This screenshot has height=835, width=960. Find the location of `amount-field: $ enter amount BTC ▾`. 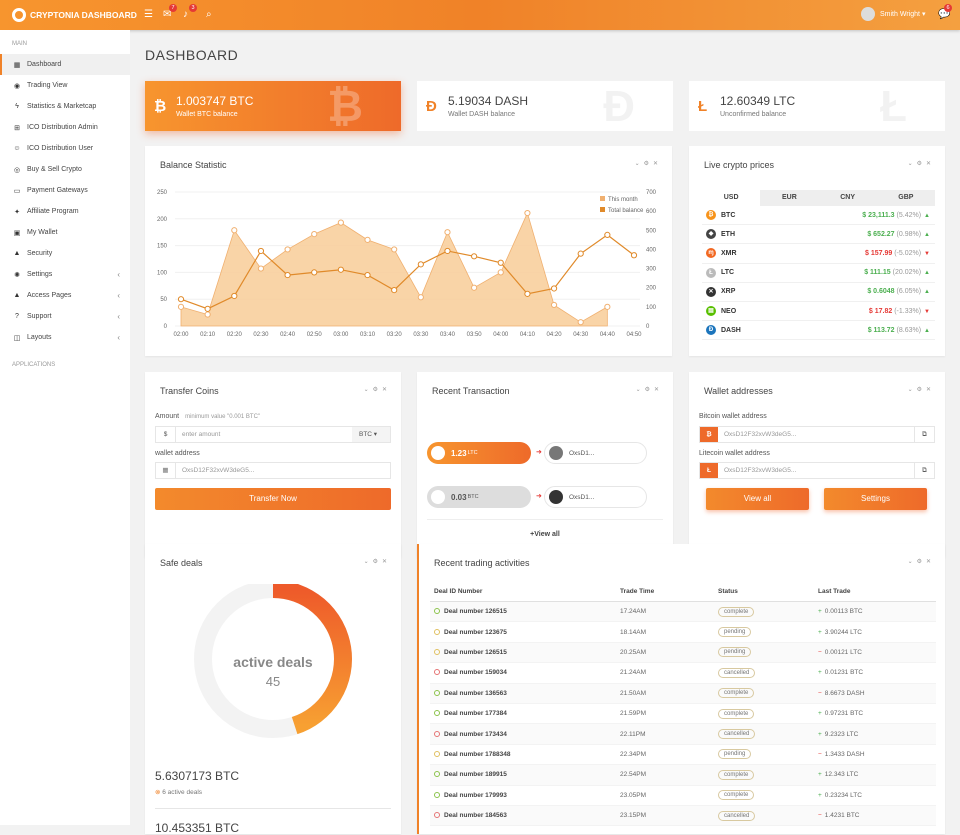

amount-field: $ enter amount BTC ▾ is located at coordinates (273, 434).